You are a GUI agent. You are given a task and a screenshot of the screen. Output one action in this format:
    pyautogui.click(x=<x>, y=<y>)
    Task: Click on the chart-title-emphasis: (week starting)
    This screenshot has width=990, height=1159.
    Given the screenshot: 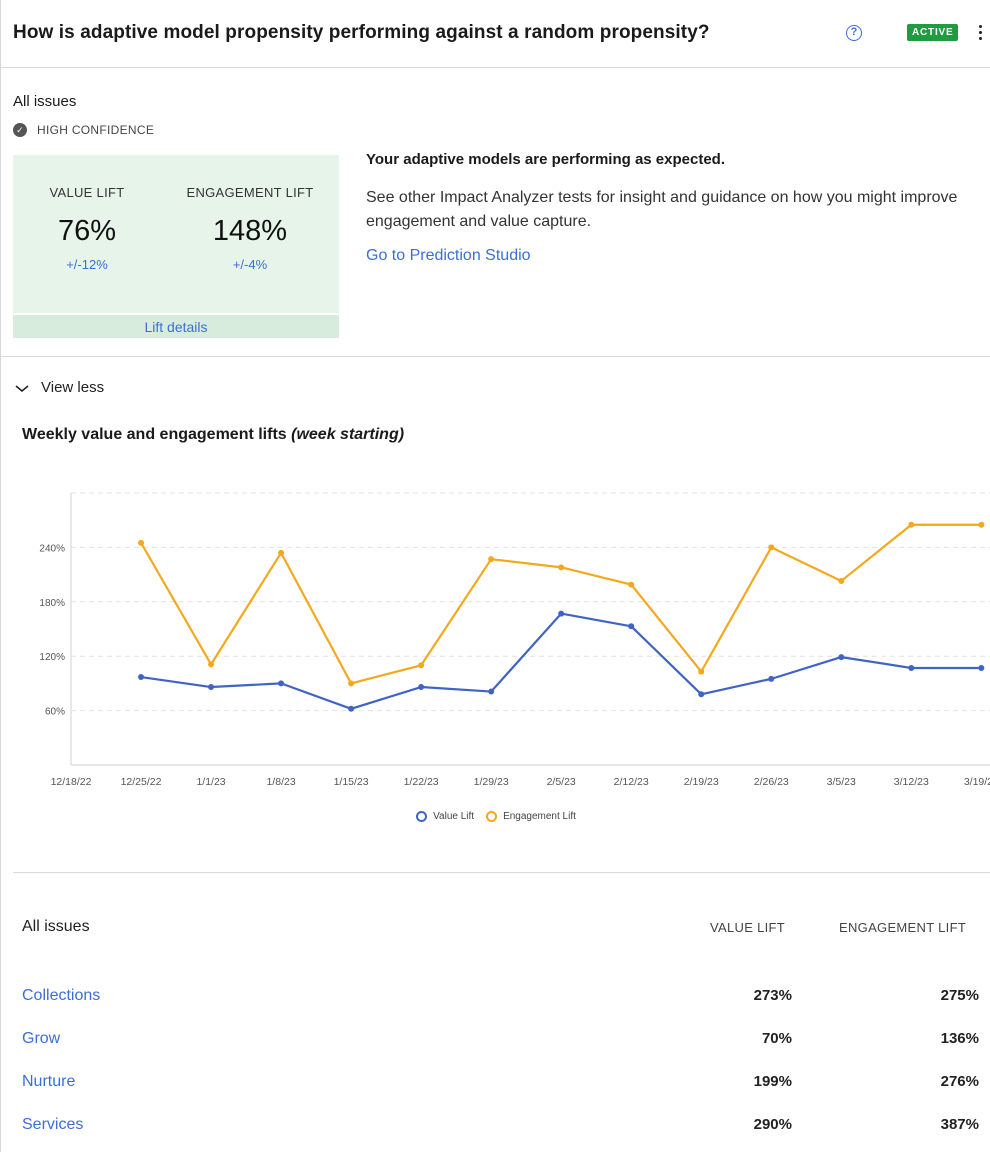 What is the action you would take?
    pyautogui.click(x=348, y=434)
    